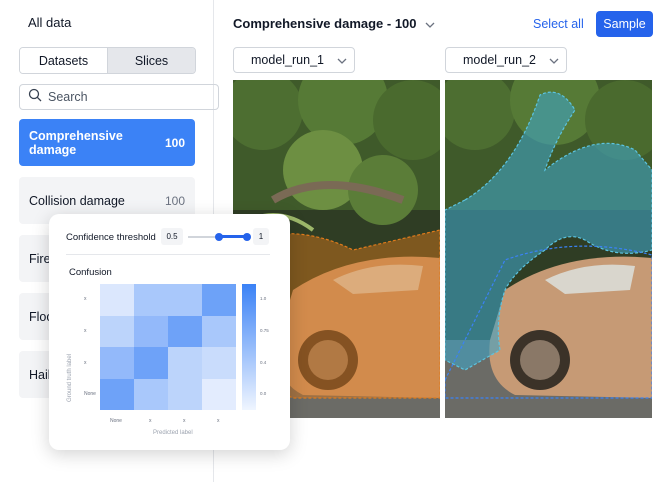 Image resolution: width=672 pixels, height=482 pixels. I want to click on confusion-matrix, so click(168, 347).